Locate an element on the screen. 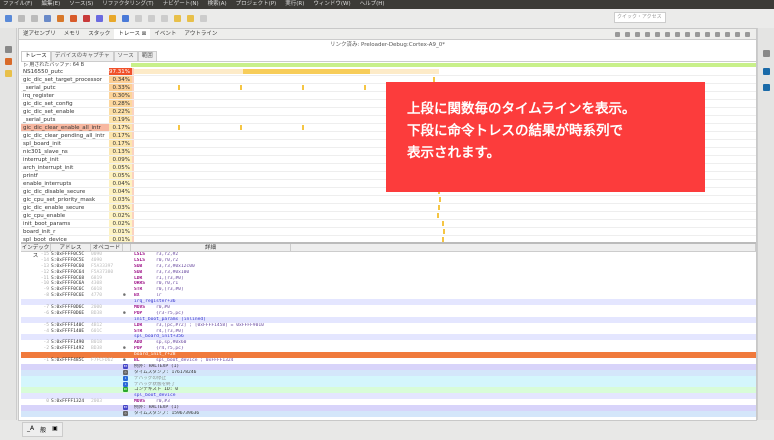 The height and width of the screenshot is (440, 774). function-percent: 0.01% is located at coordinates (120, 231).